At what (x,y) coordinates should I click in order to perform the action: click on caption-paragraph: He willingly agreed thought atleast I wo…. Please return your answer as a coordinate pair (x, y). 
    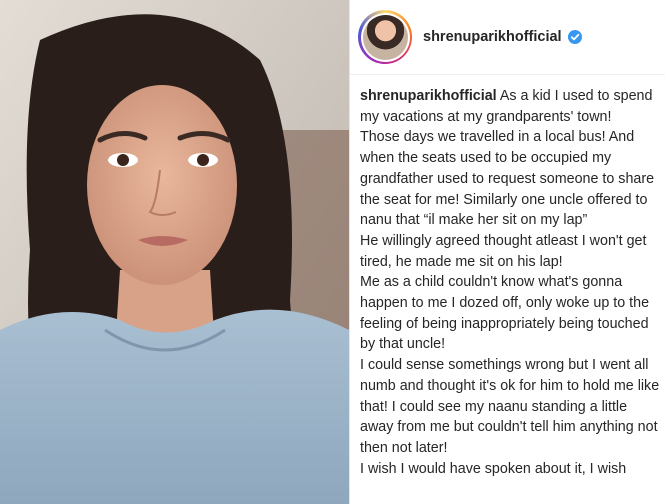
    Looking at the image, I should click on (503, 251).